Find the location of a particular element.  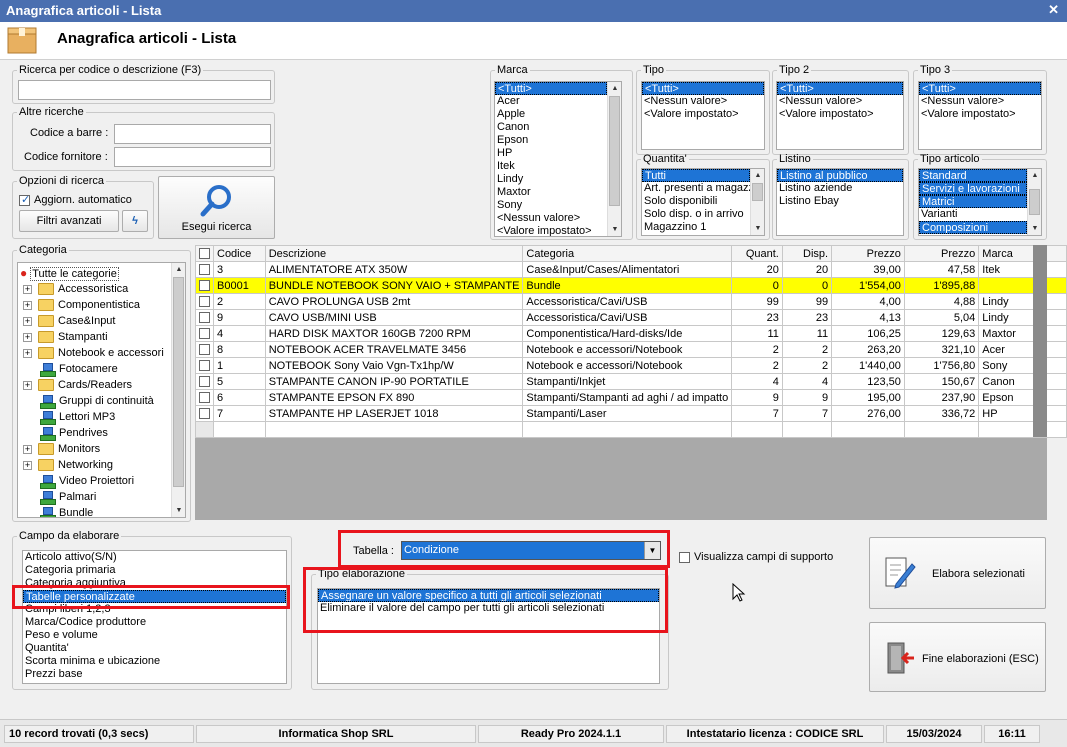

grid-scrollbar is located at coordinates (1040, 341).